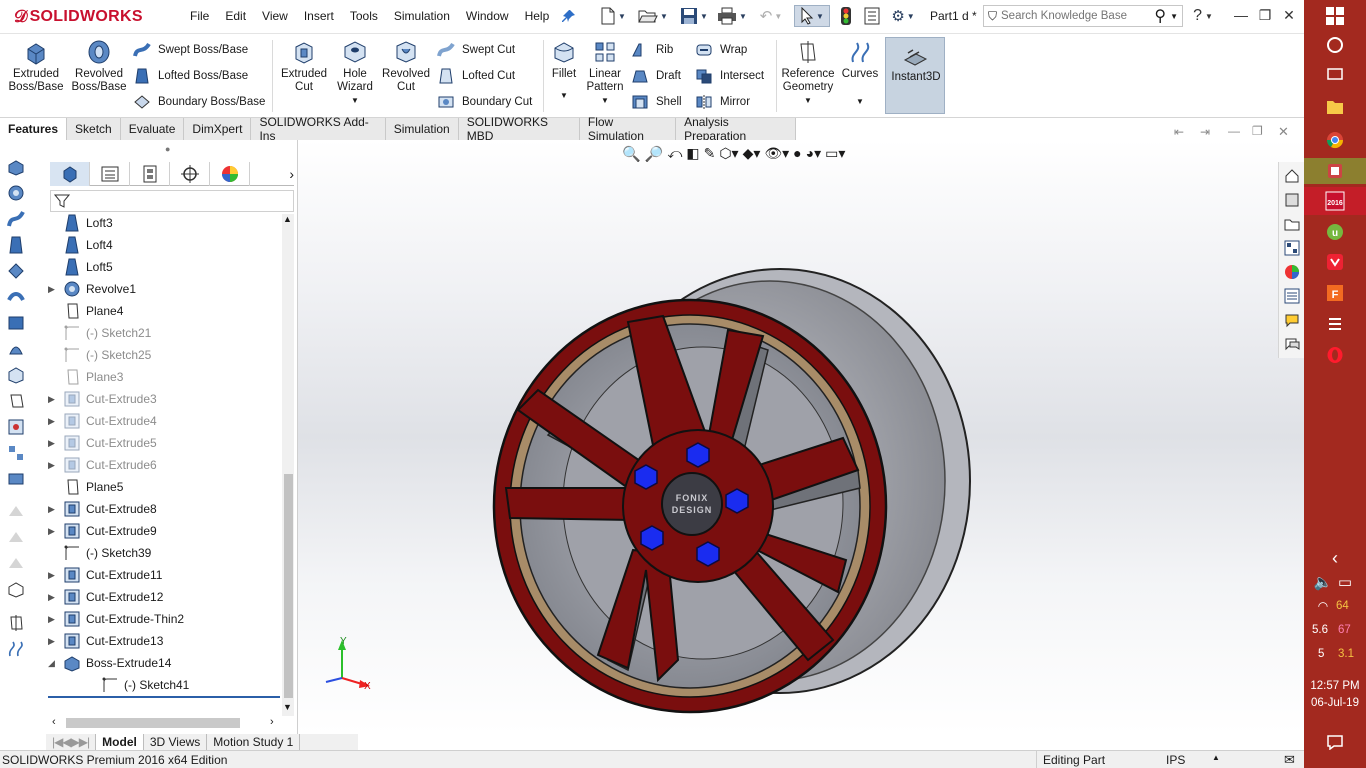 The width and height of the screenshot is (1366, 768). What do you see at coordinates (1289, 15) in the screenshot?
I see `close-icon: ✕` at bounding box center [1289, 15].